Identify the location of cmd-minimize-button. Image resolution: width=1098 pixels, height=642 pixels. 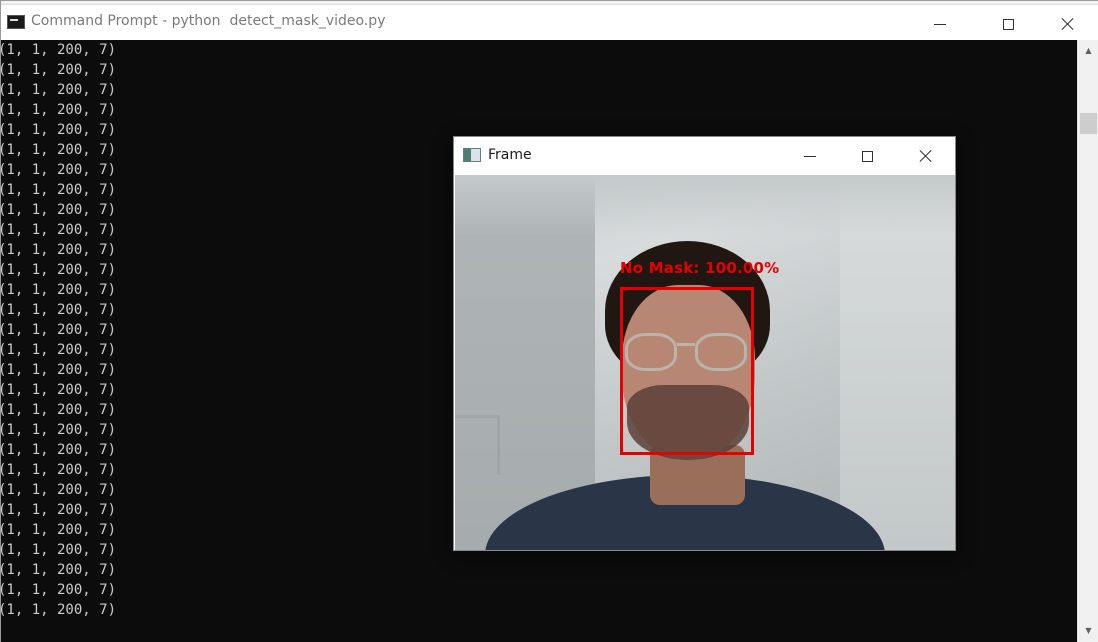
(940, 24).